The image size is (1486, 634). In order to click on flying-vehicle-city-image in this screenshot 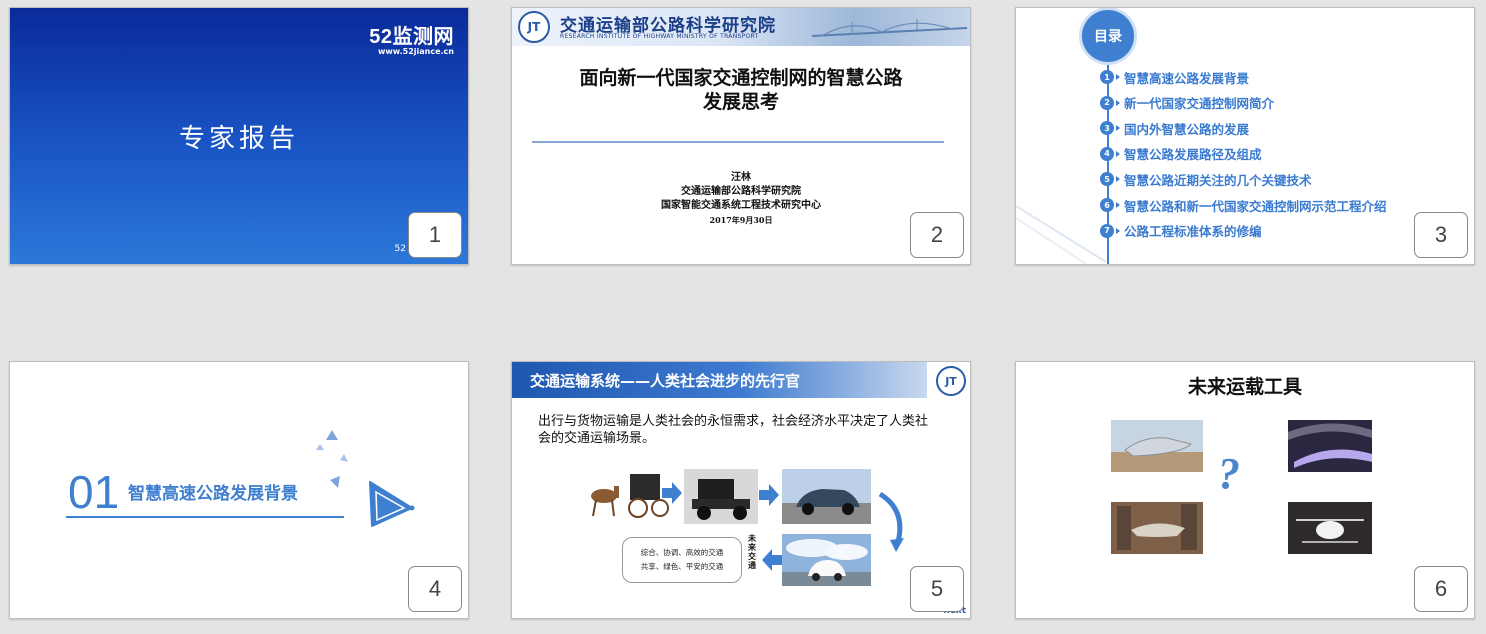, I will do `click(1157, 528)`.